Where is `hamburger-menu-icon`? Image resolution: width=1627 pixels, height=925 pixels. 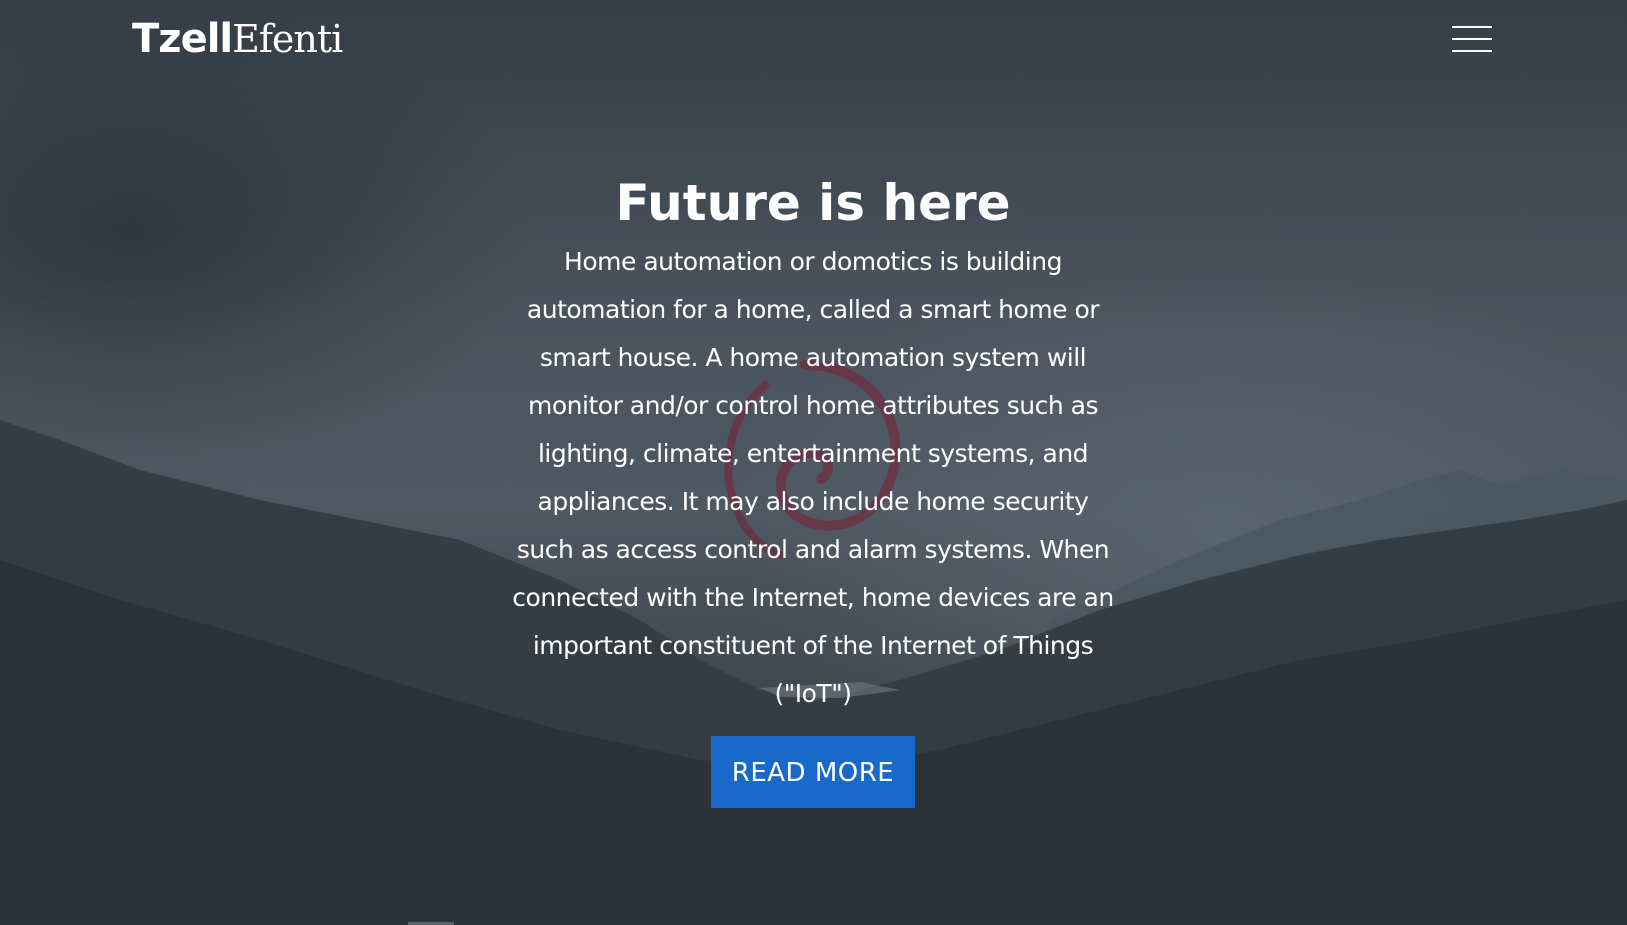 hamburger-menu-icon is located at coordinates (1472, 40).